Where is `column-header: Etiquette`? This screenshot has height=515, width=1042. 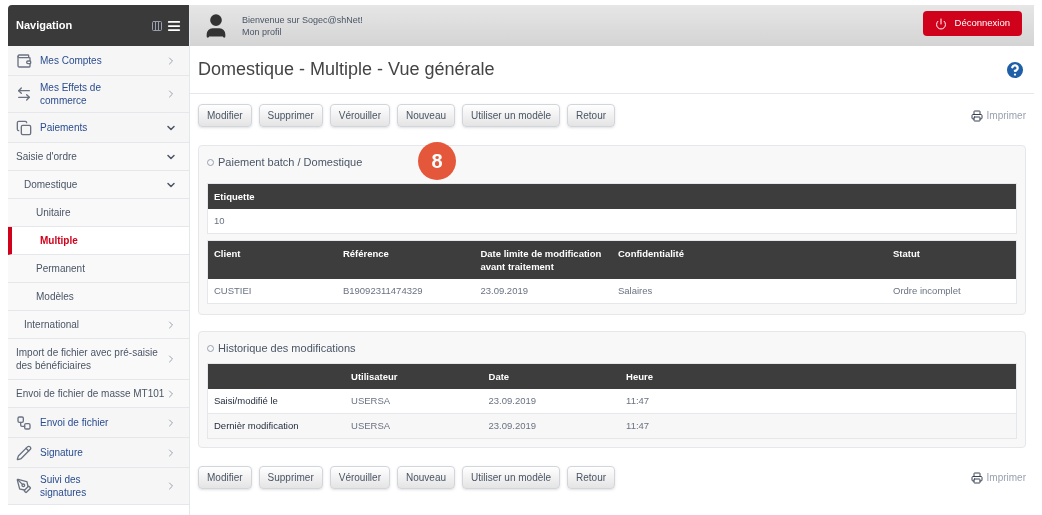 column-header: Etiquette is located at coordinates (234, 196).